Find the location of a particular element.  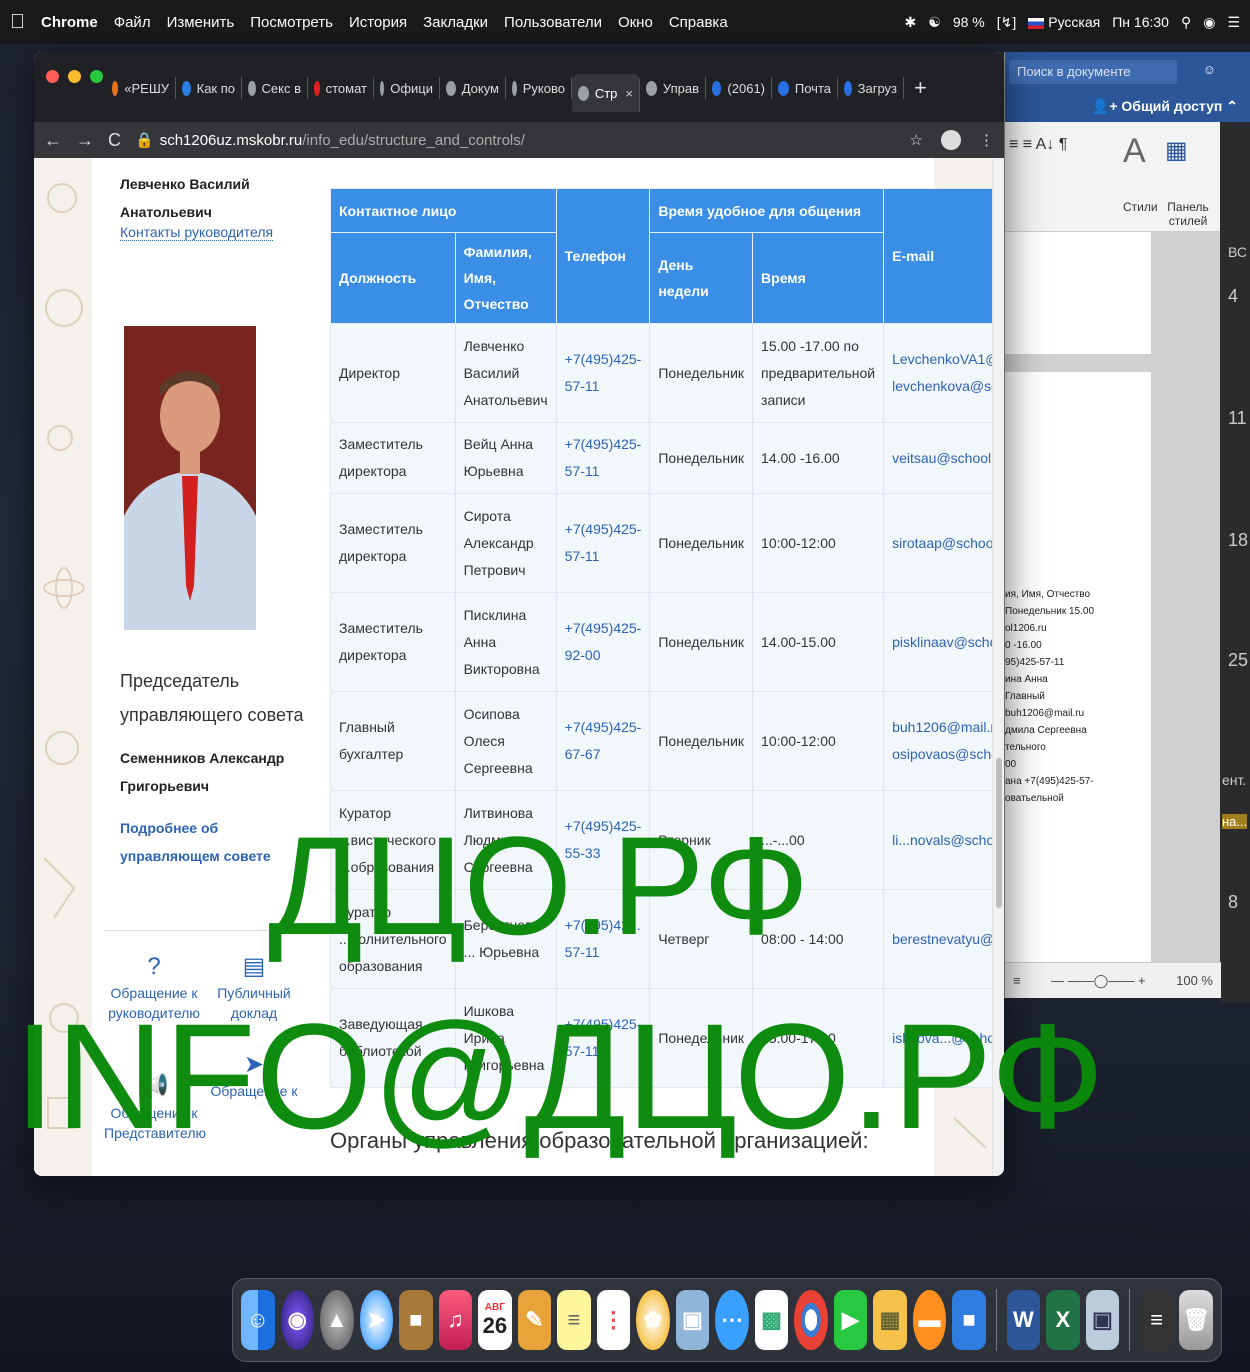

menu-history: История is located at coordinates (378, 22).